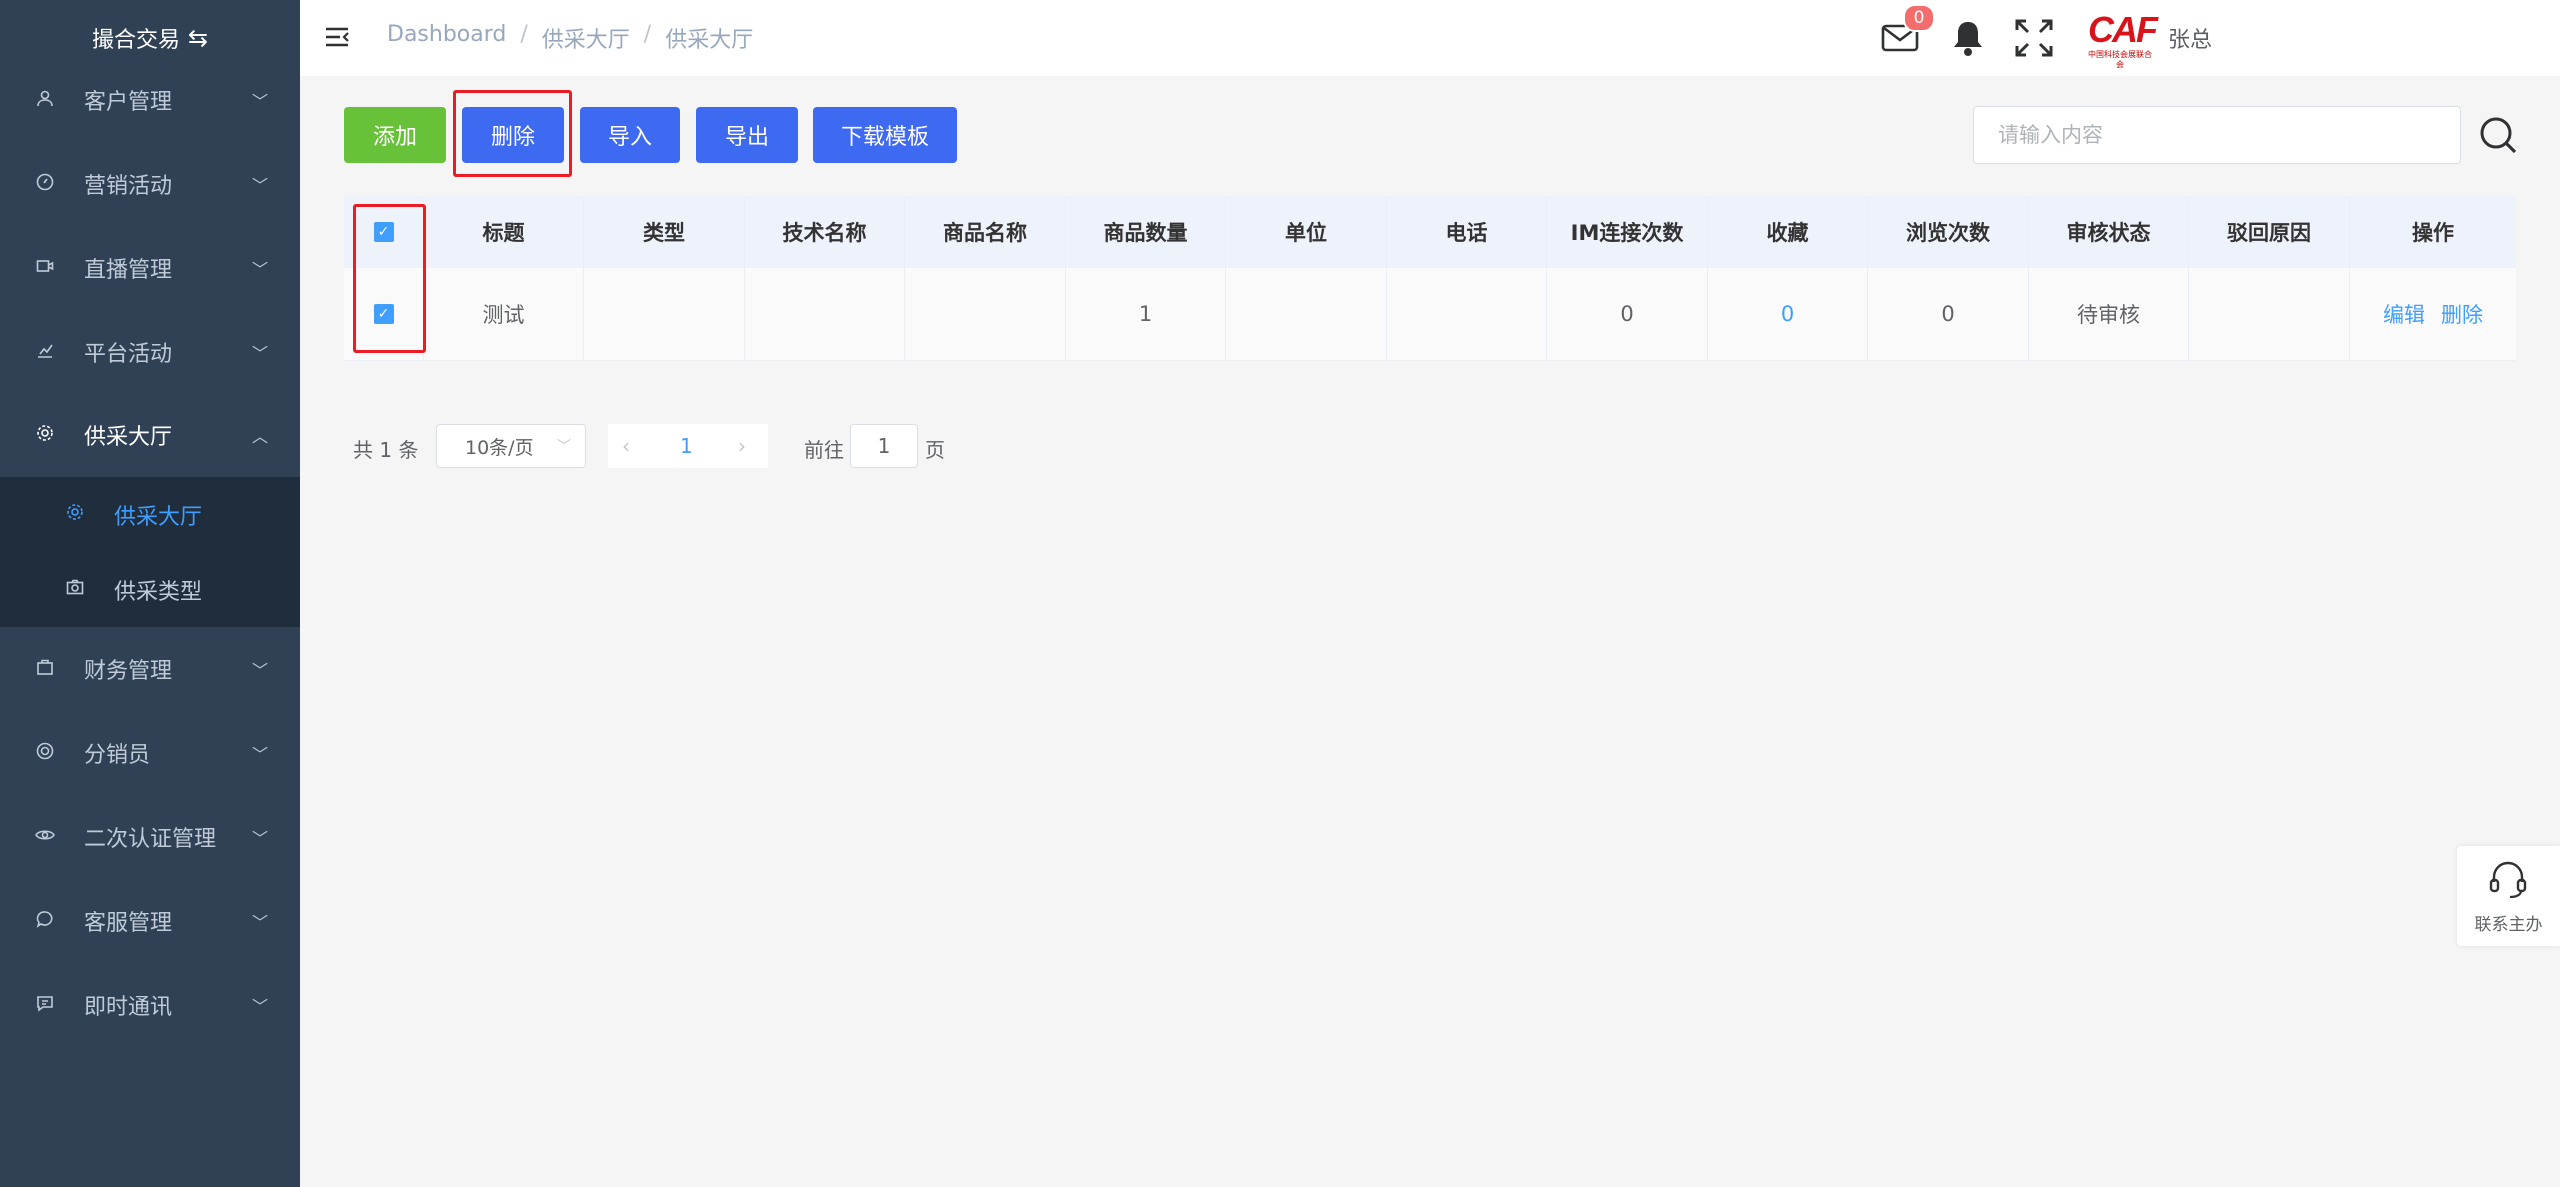 This screenshot has height=1187, width=2560. Describe the element at coordinates (709, 40) in the screenshot. I see `breadcrumb-item-current: 供采大厅` at that location.